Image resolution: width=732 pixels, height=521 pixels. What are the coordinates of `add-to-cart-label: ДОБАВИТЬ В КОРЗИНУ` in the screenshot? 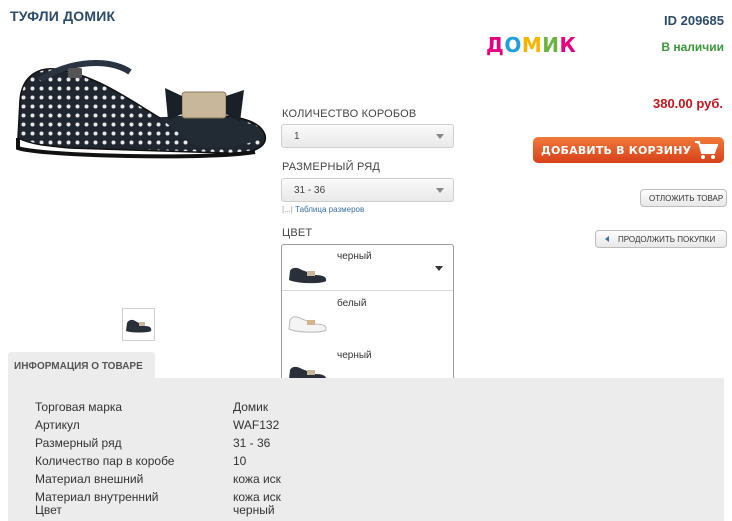 It's located at (616, 150).